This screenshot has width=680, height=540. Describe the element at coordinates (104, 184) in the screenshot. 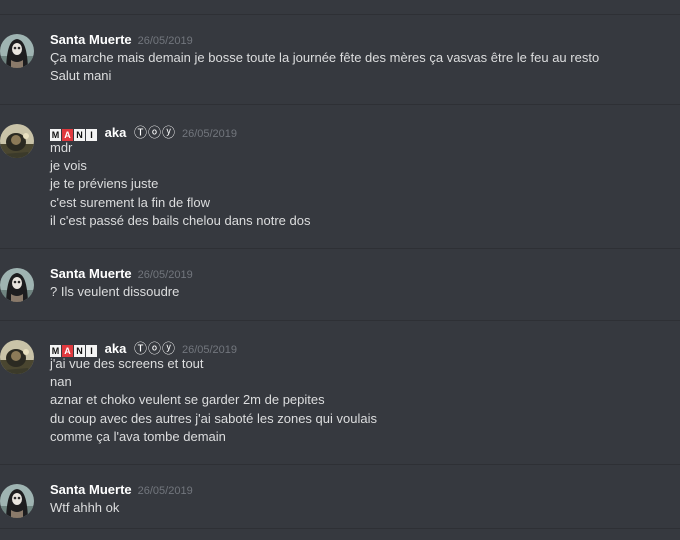

I see `message-line: je te préviens juste` at that location.